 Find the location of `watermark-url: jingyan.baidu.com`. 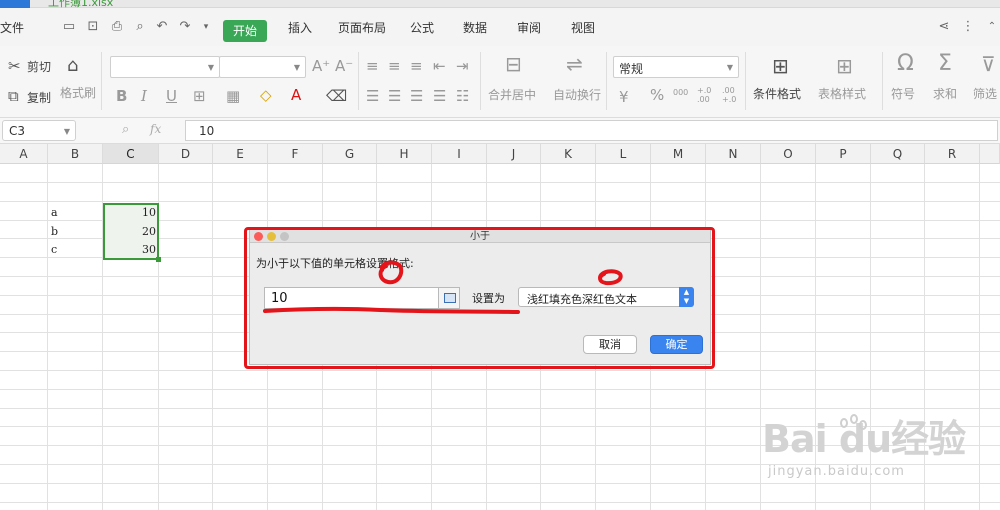

watermark-url: jingyan.baidu.com is located at coordinates (836, 471).